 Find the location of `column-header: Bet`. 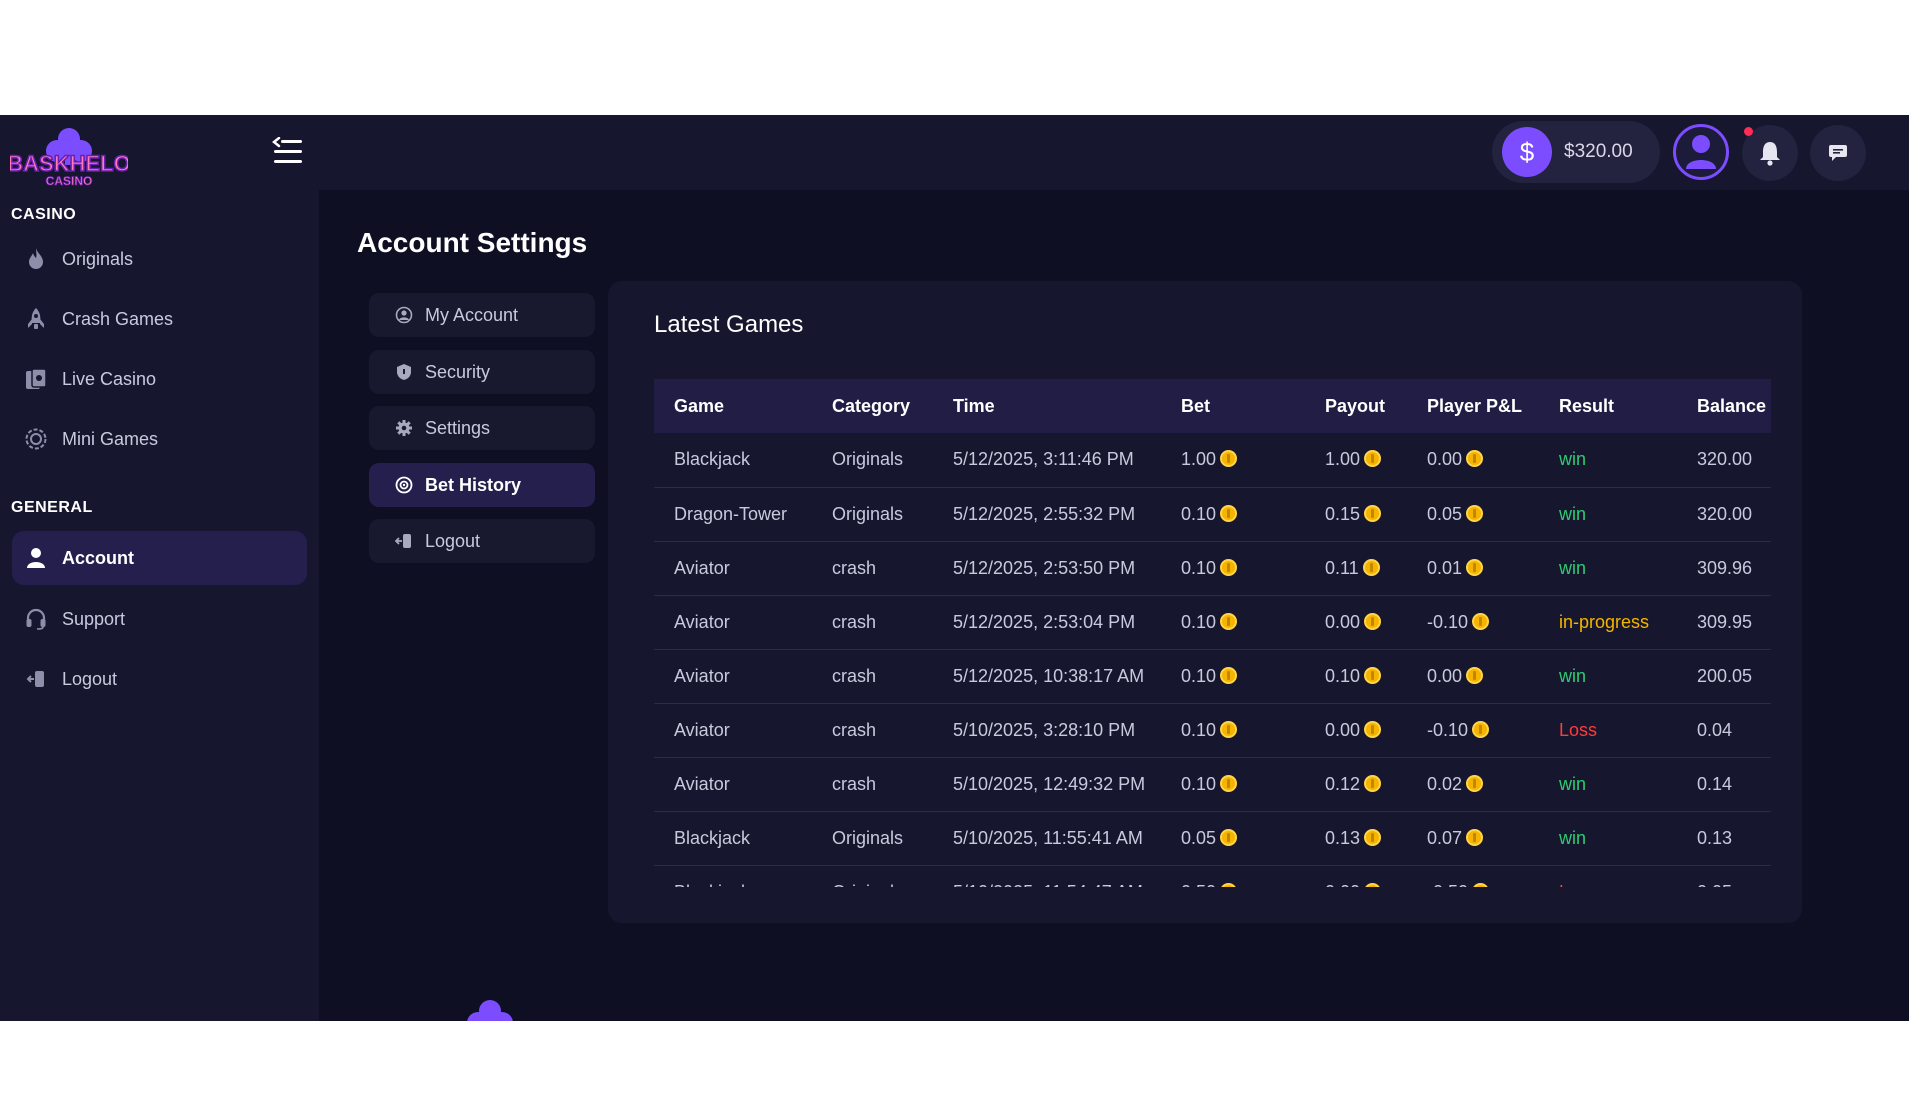

column-header: Bet is located at coordinates (1196, 405).